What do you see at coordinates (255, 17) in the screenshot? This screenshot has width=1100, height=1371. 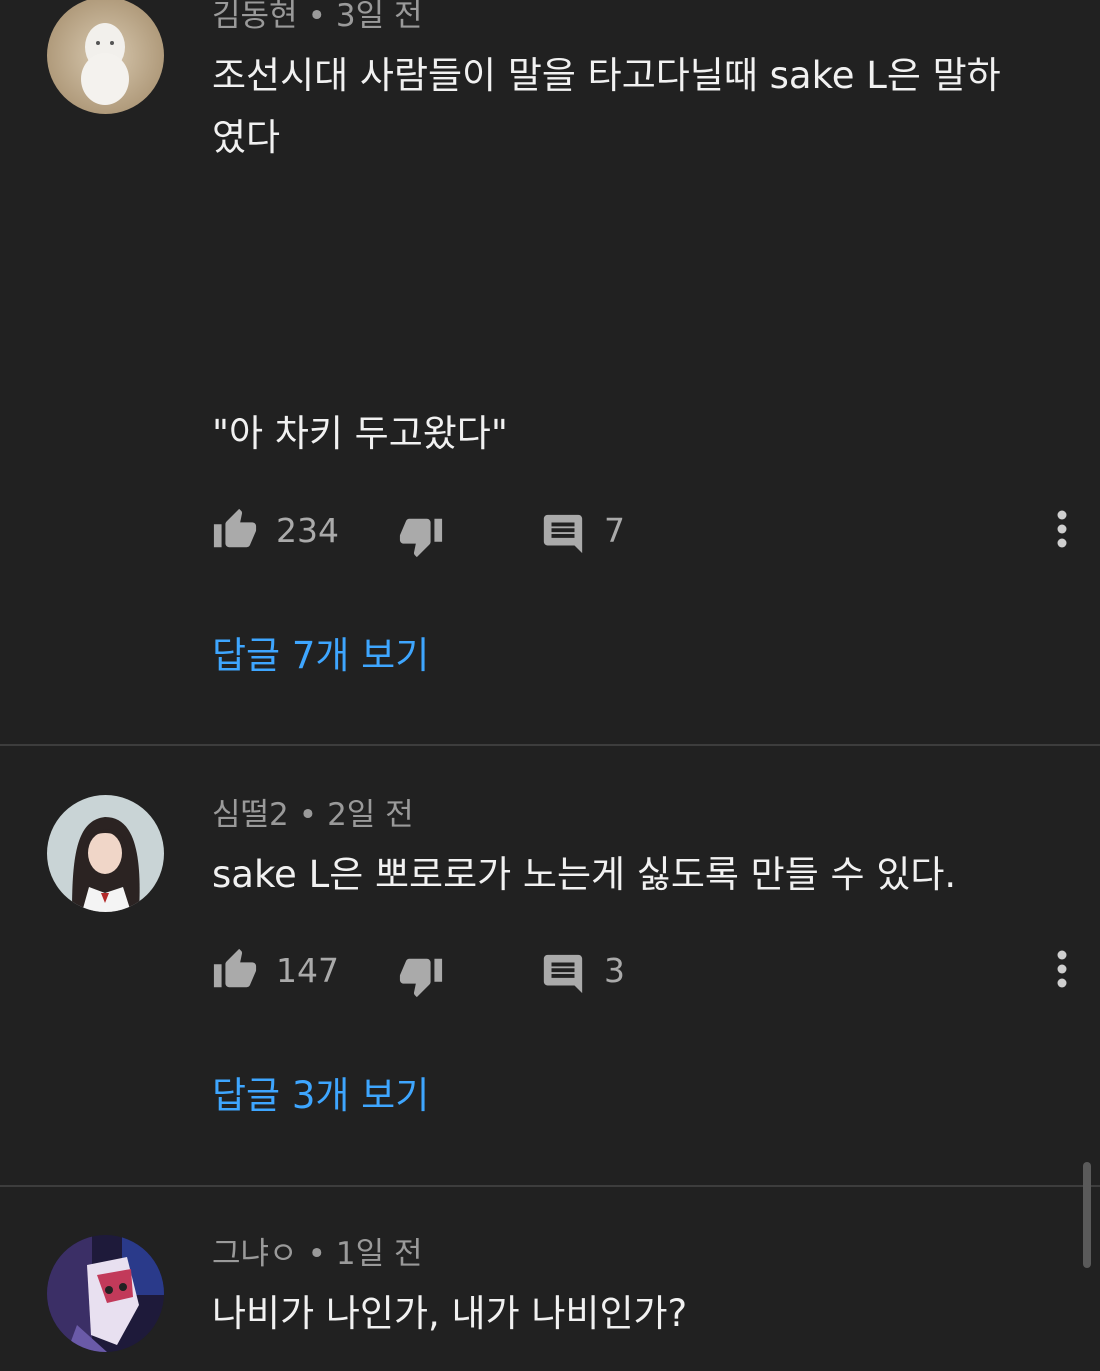 I see `author-name: 김동현` at bounding box center [255, 17].